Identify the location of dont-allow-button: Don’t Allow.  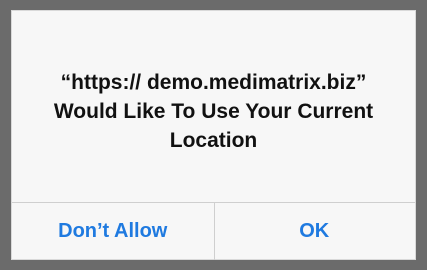
(113, 231).